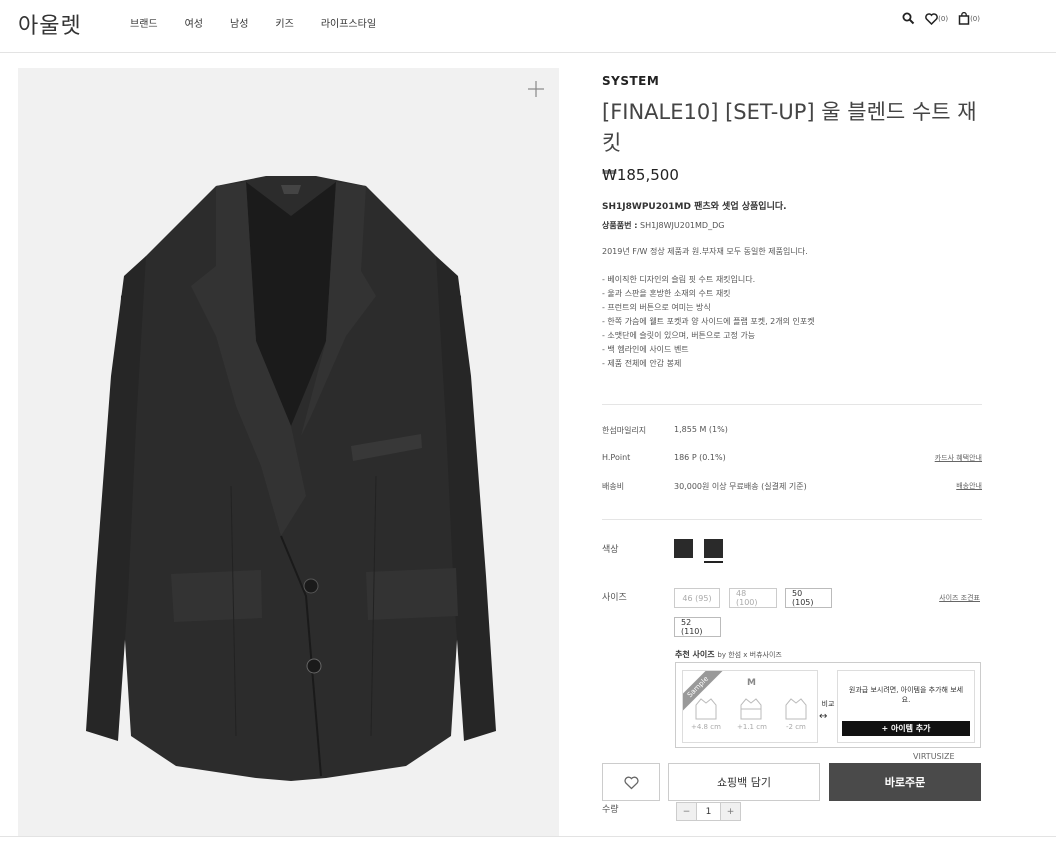 This screenshot has width=1056, height=844. Describe the element at coordinates (959, 598) in the screenshot. I see `size-chart-link: 사이즈 조견표` at that location.